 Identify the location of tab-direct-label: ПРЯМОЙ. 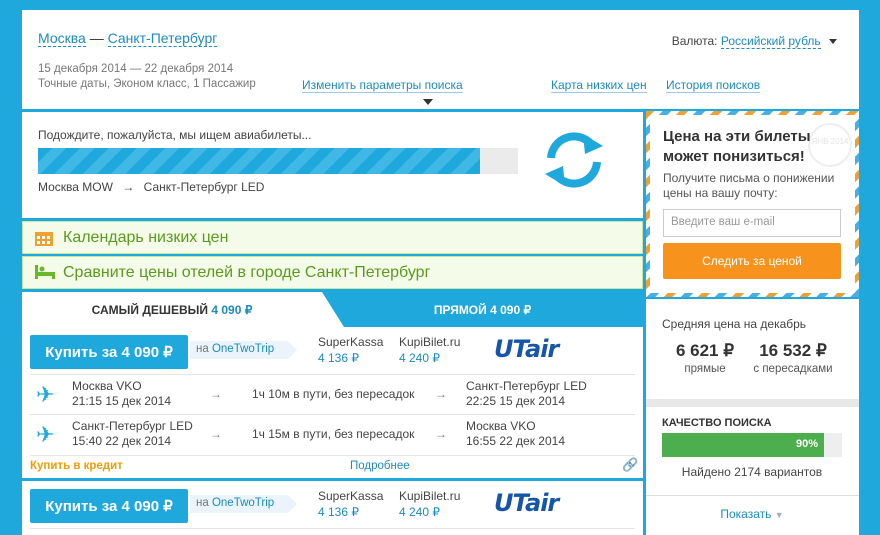
(460, 310).